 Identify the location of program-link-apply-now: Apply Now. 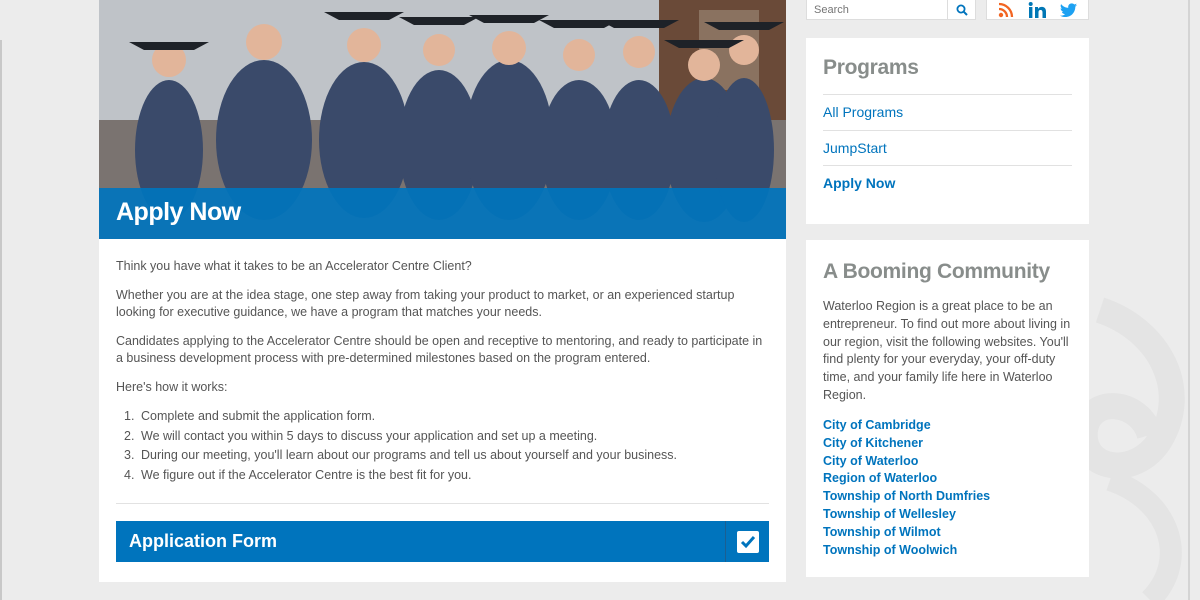
(947, 183).